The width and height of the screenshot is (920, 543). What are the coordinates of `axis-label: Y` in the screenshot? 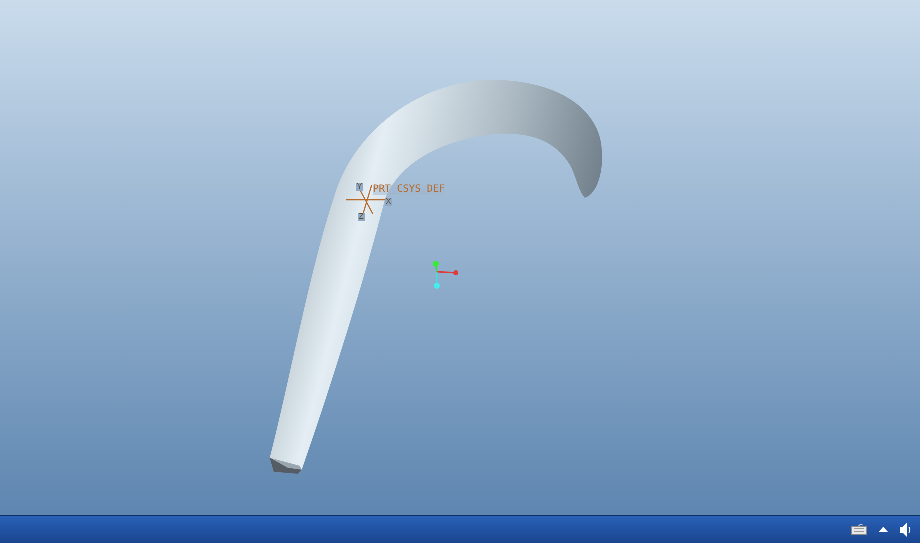 It's located at (360, 187).